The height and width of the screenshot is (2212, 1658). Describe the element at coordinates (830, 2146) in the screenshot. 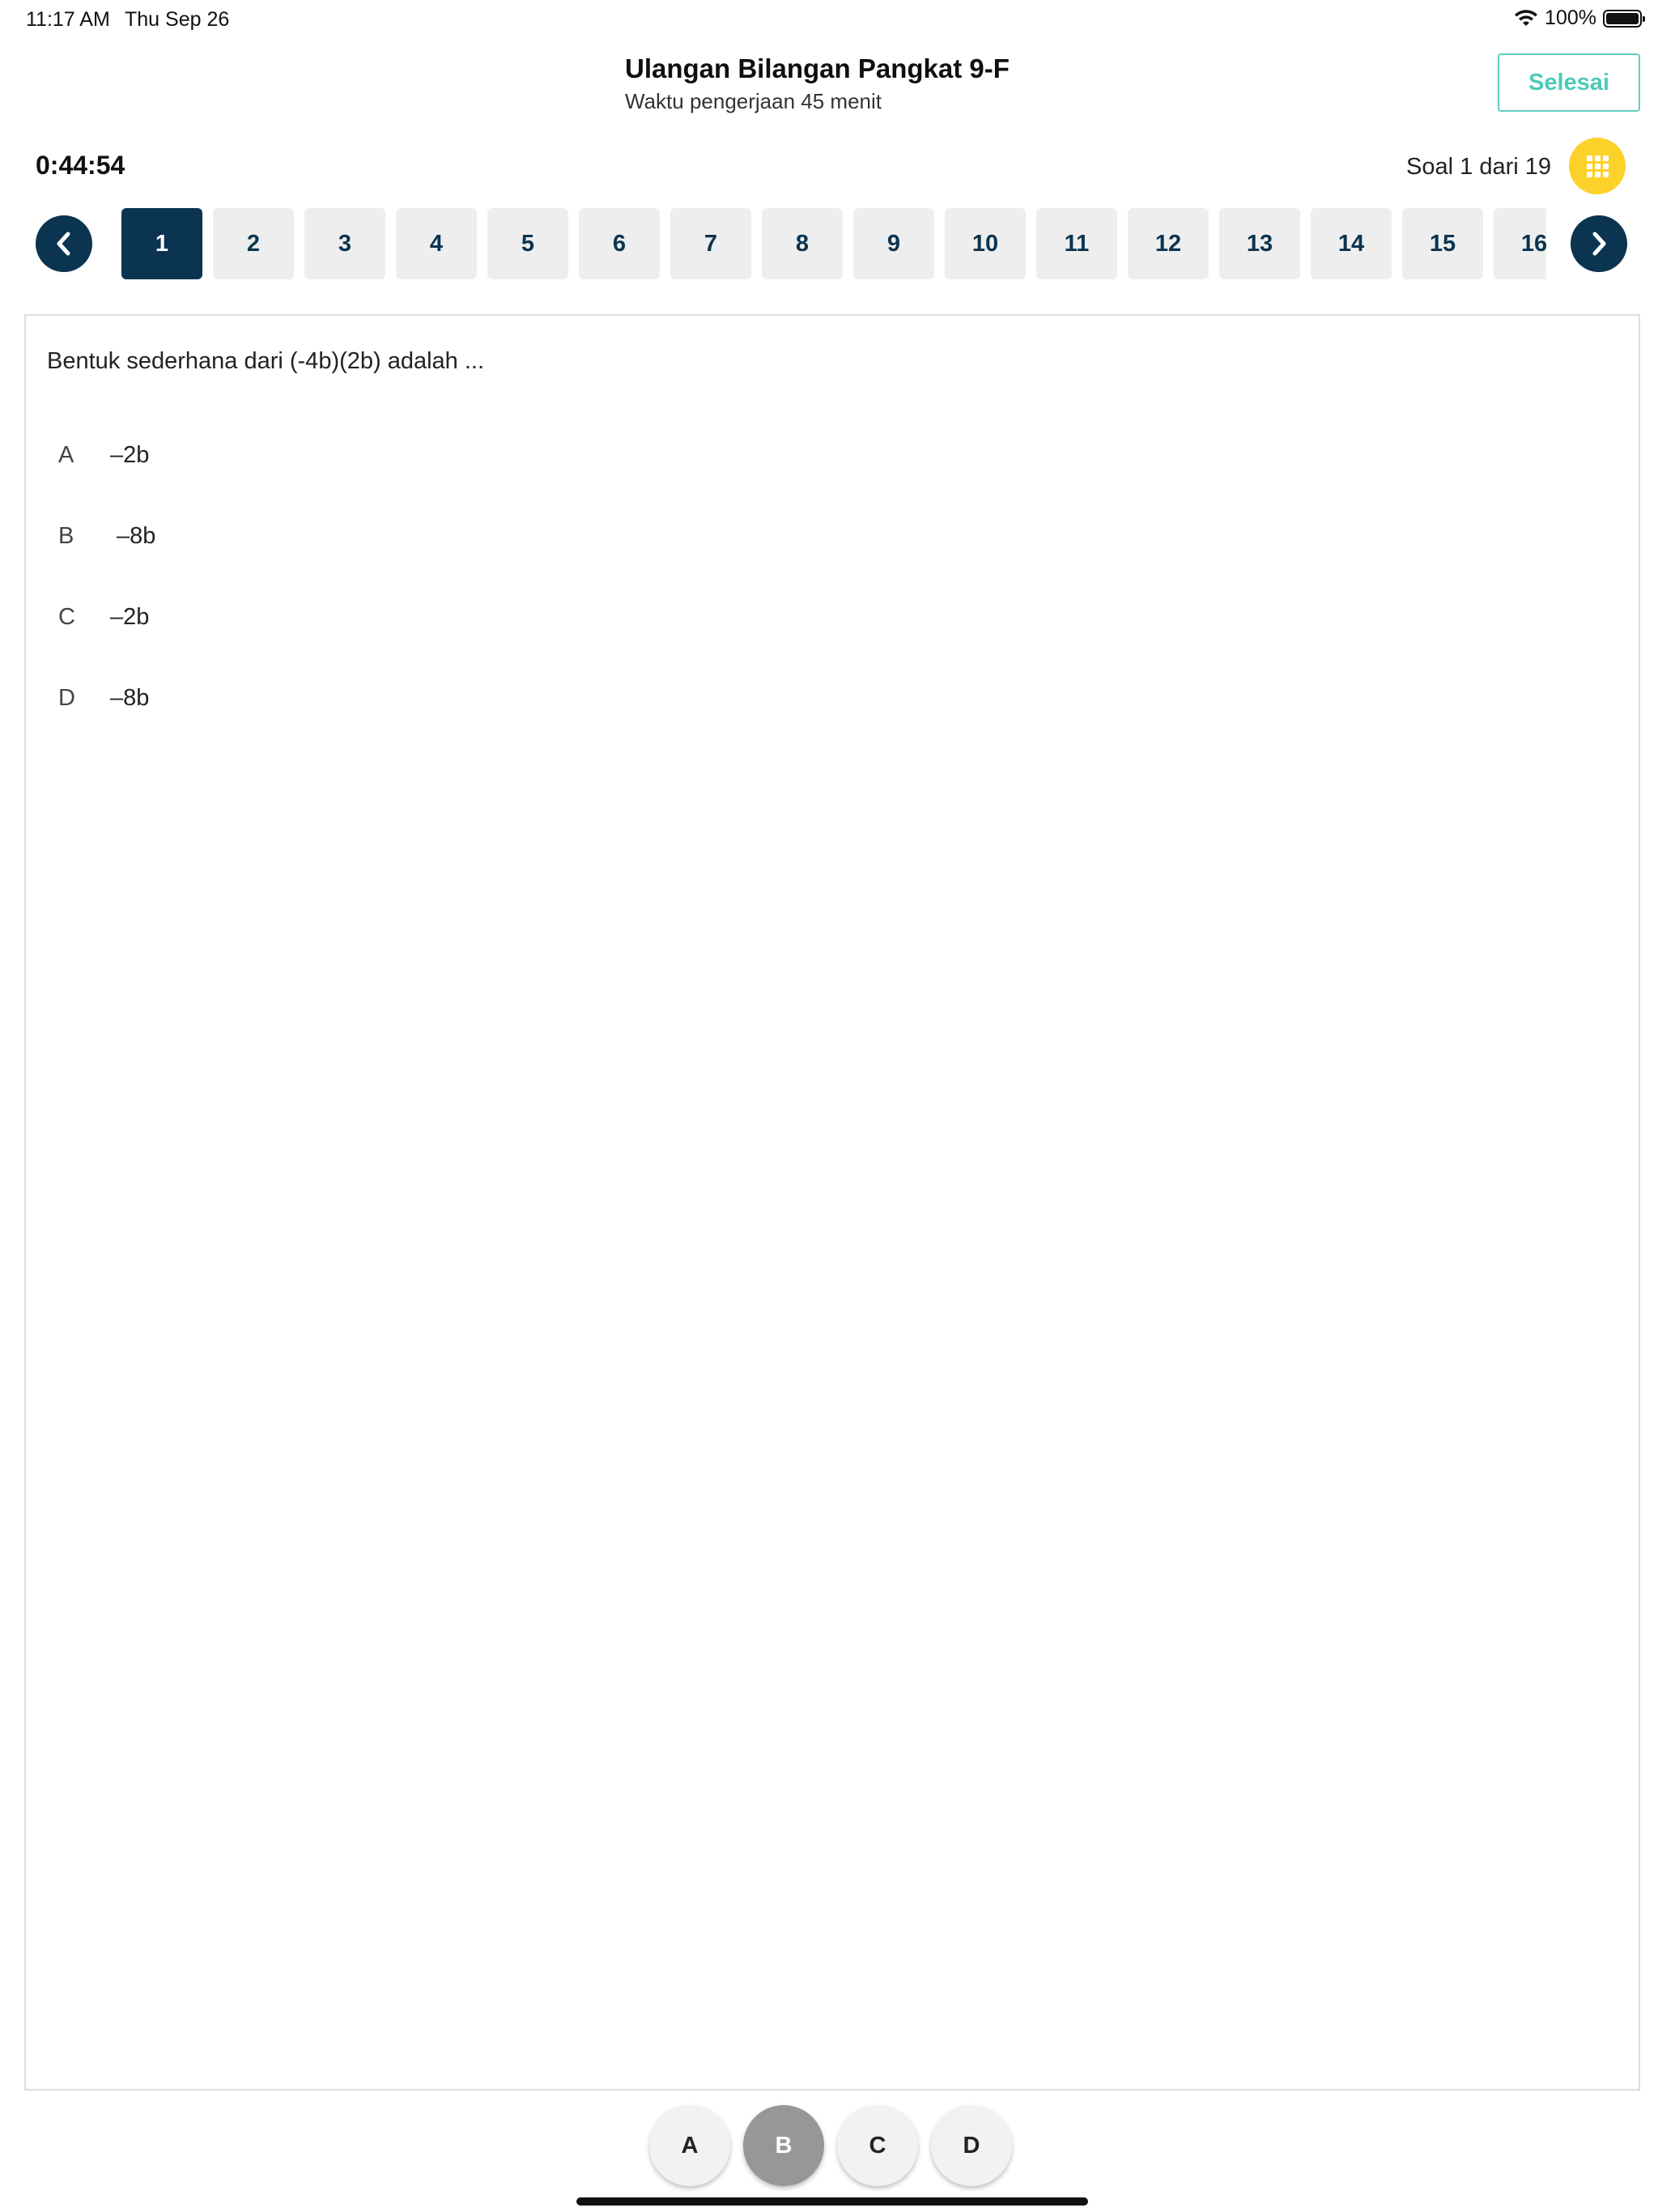

I see `answer-button-group: ABCD` at that location.